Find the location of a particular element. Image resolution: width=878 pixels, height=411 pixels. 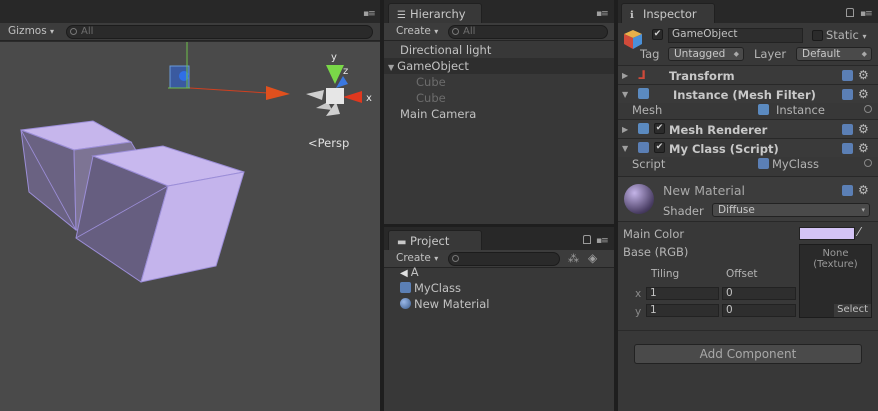

add-component-label: Add Component is located at coordinates (748, 354).